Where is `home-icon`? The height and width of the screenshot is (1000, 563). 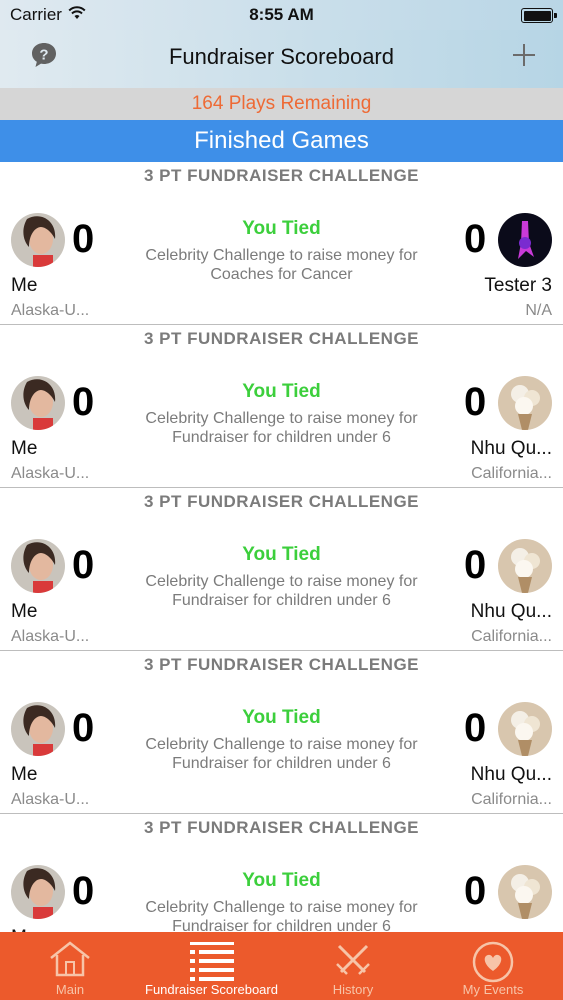 home-icon is located at coordinates (70, 959).